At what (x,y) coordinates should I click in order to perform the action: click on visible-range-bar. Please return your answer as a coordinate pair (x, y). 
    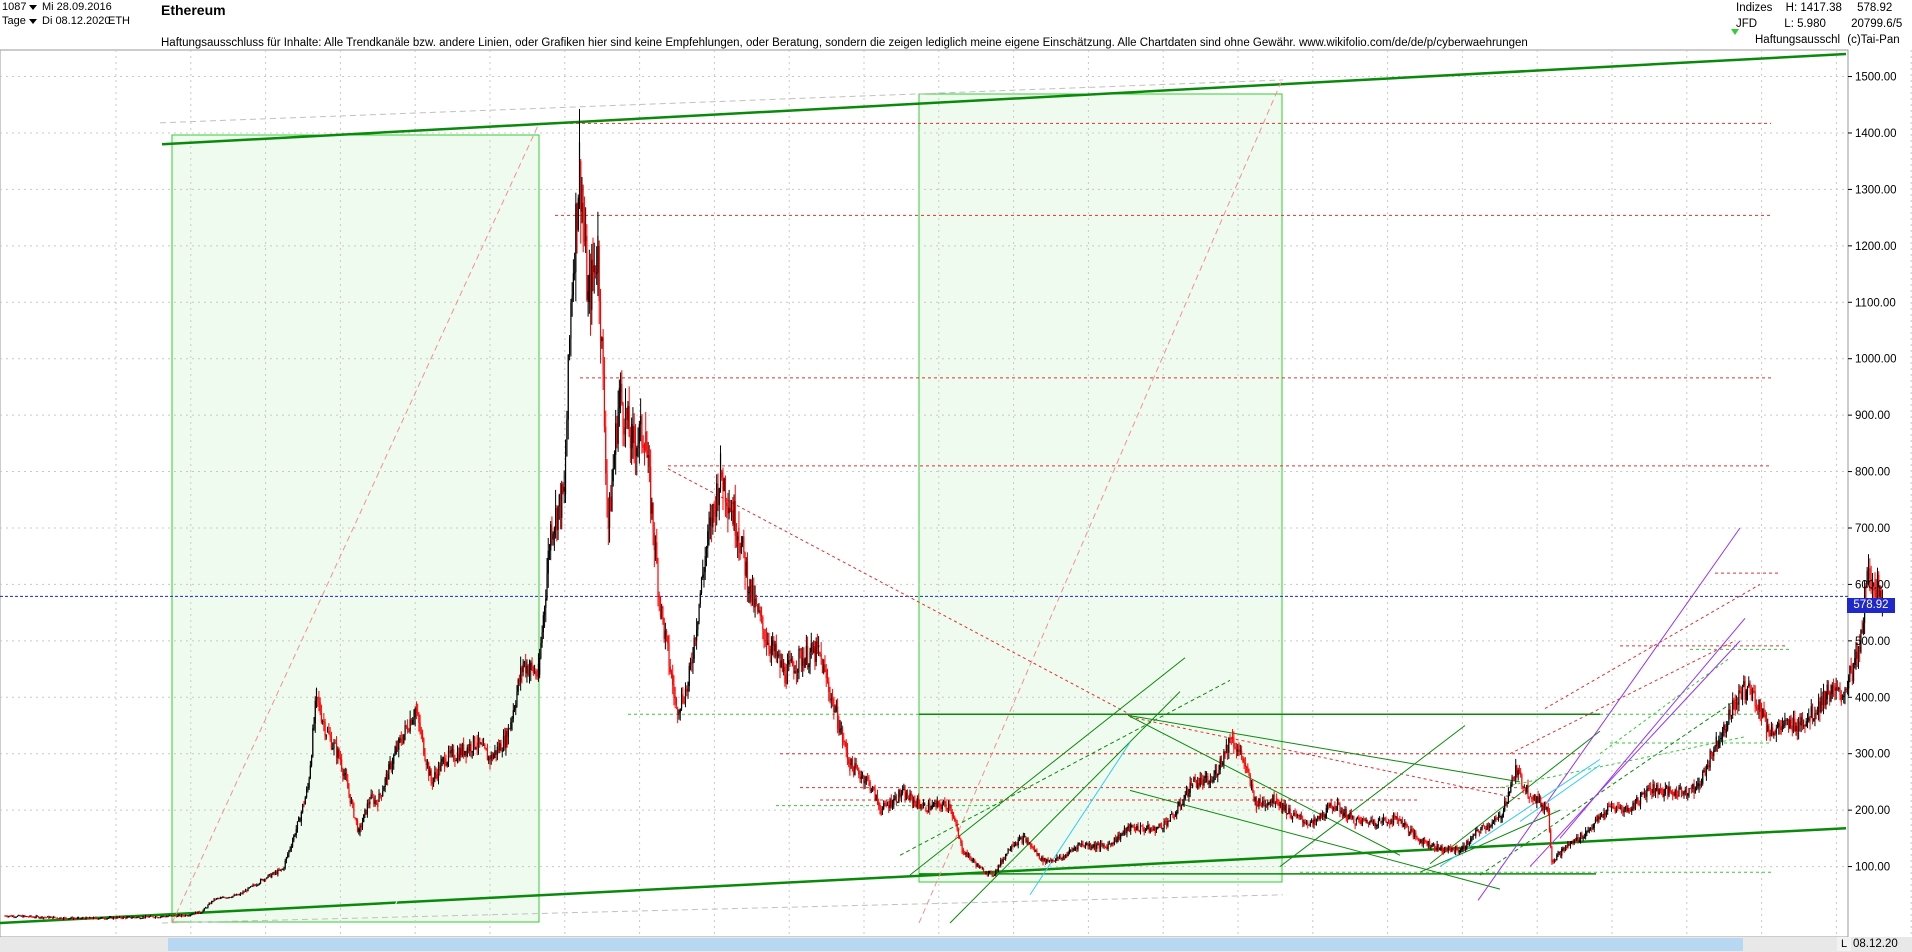
    Looking at the image, I should click on (955, 944).